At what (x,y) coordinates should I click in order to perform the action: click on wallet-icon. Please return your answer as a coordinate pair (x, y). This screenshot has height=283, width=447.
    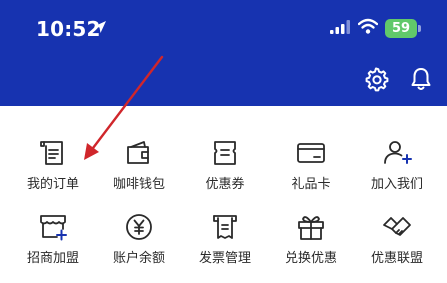
    Looking at the image, I should click on (138, 152).